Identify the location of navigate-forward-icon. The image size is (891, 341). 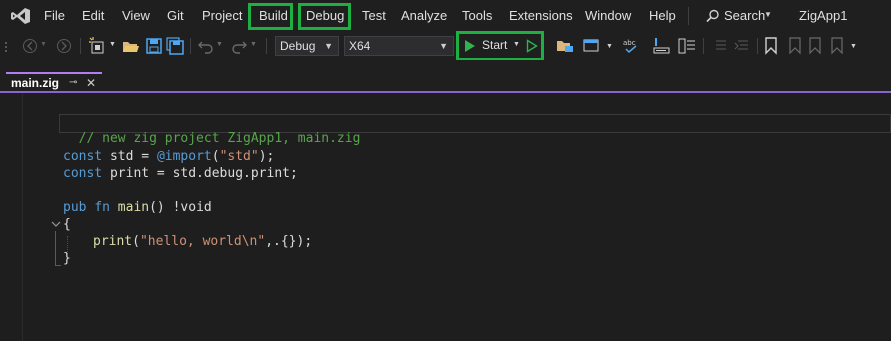
(64, 46).